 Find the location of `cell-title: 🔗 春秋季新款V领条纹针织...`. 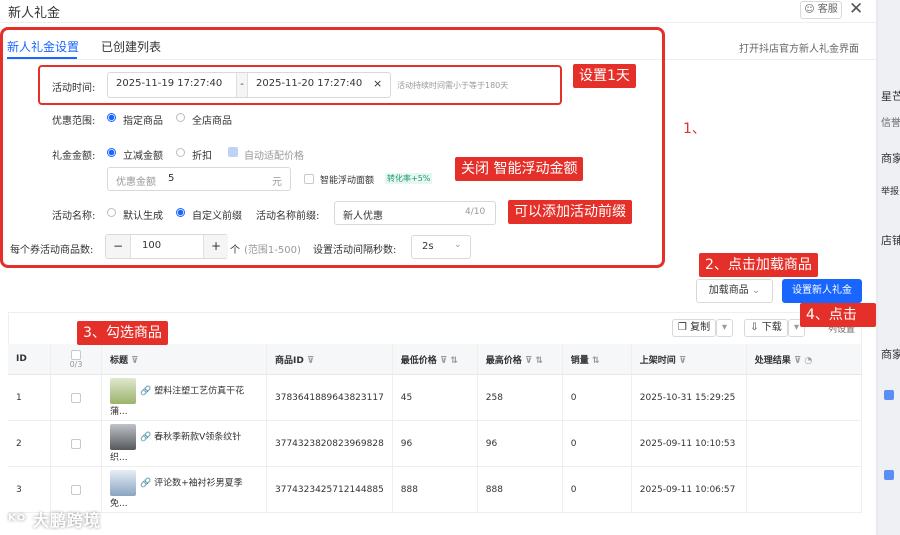

cell-title: 🔗 春秋季新款V领条纹针织... is located at coordinates (184, 443).